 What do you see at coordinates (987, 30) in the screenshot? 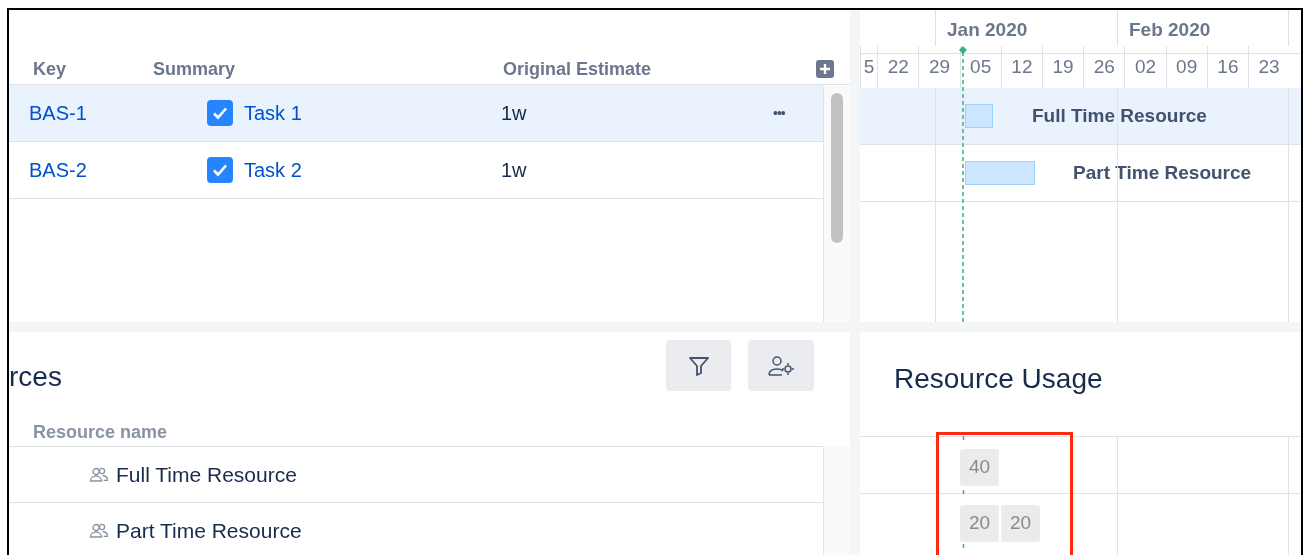
I see `month-label: Jan 2020` at bounding box center [987, 30].